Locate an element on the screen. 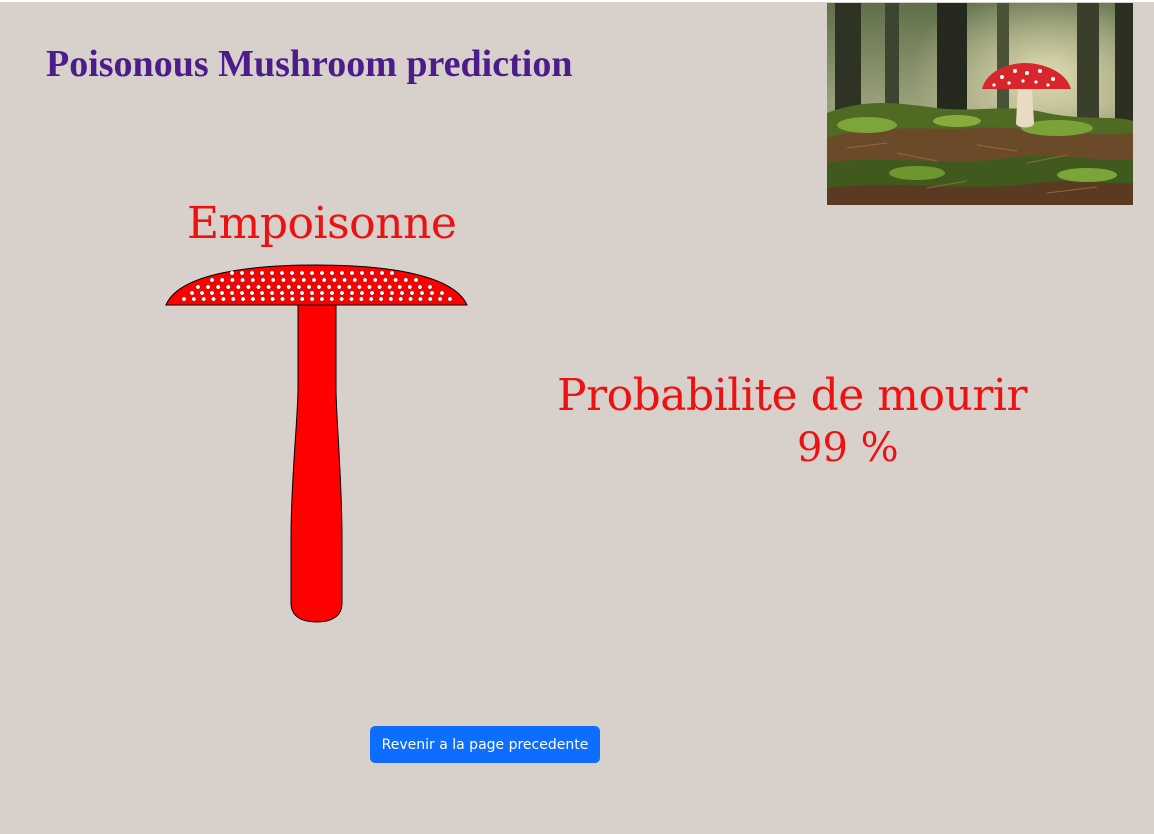 Image resolution: width=1154 pixels, height=834 pixels. mushroom-photo is located at coordinates (980, 104).